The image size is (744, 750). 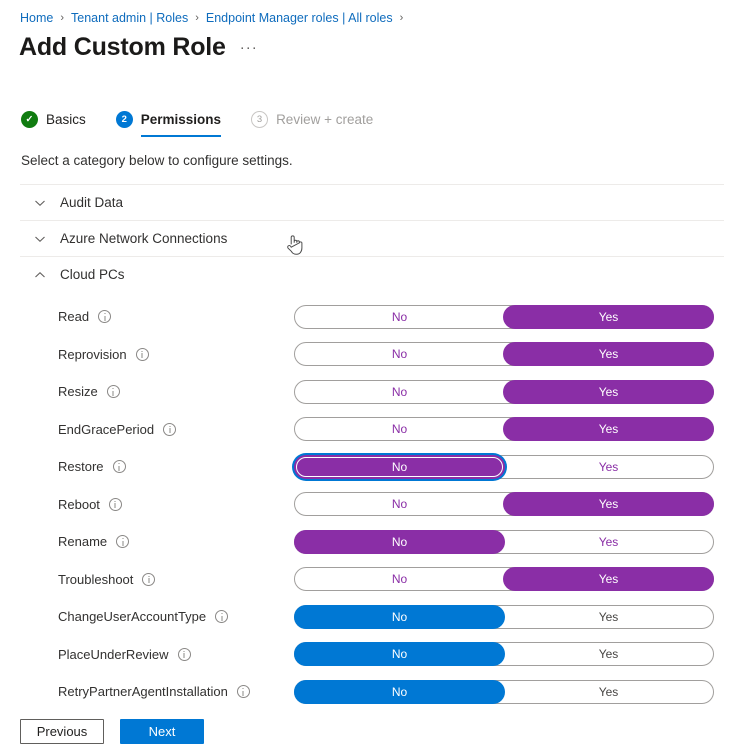 I want to click on breadcrumb-item-0: Home, so click(x=36, y=18).